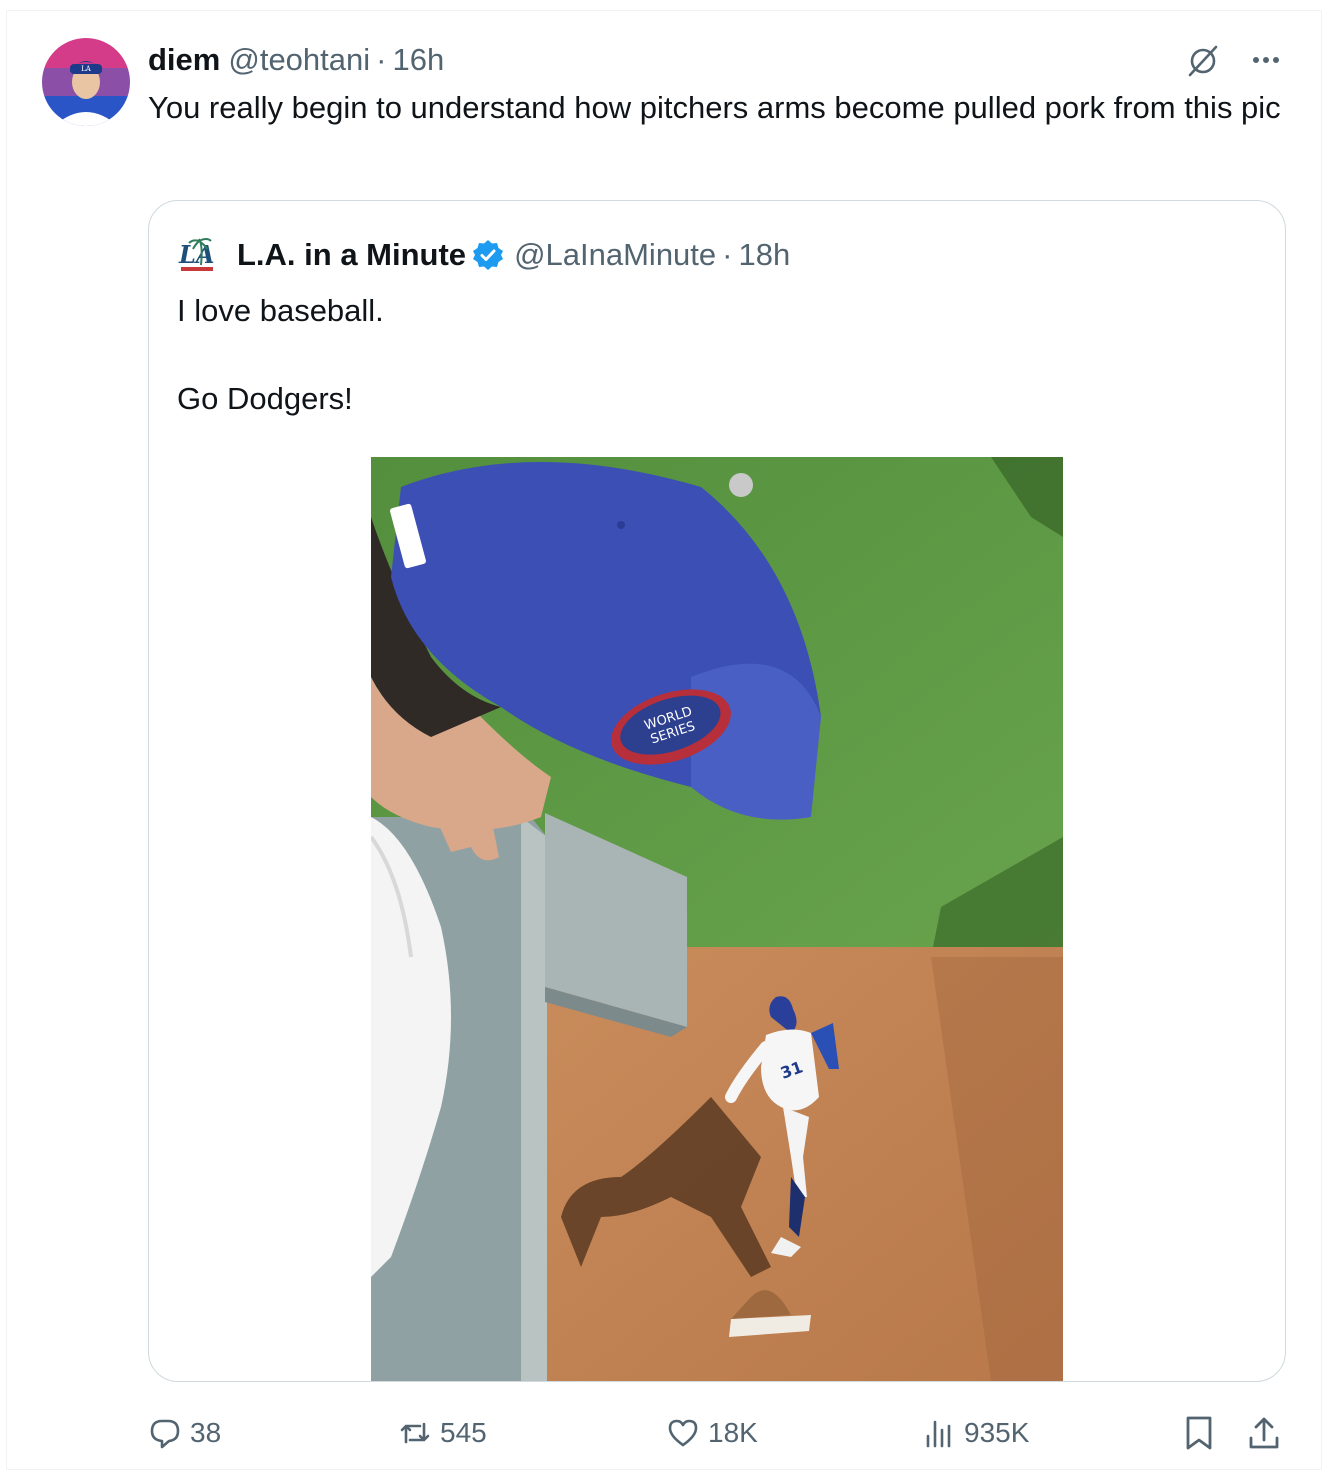 The height and width of the screenshot is (1478, 1334). I want to click on tweet-header: diem @teohtani · 16h, so click(296, 60).